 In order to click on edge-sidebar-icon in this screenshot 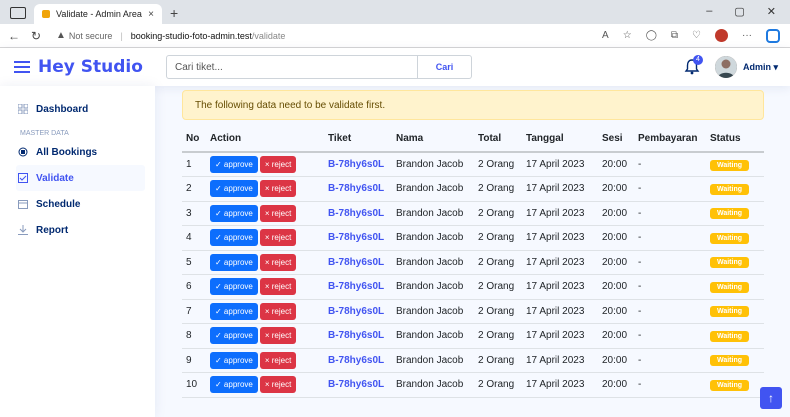, I will do `click(773, 35)`.